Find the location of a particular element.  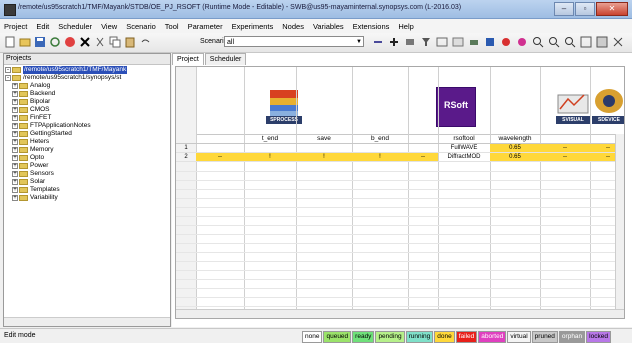

print-icon is located at coordinates (474, 42).